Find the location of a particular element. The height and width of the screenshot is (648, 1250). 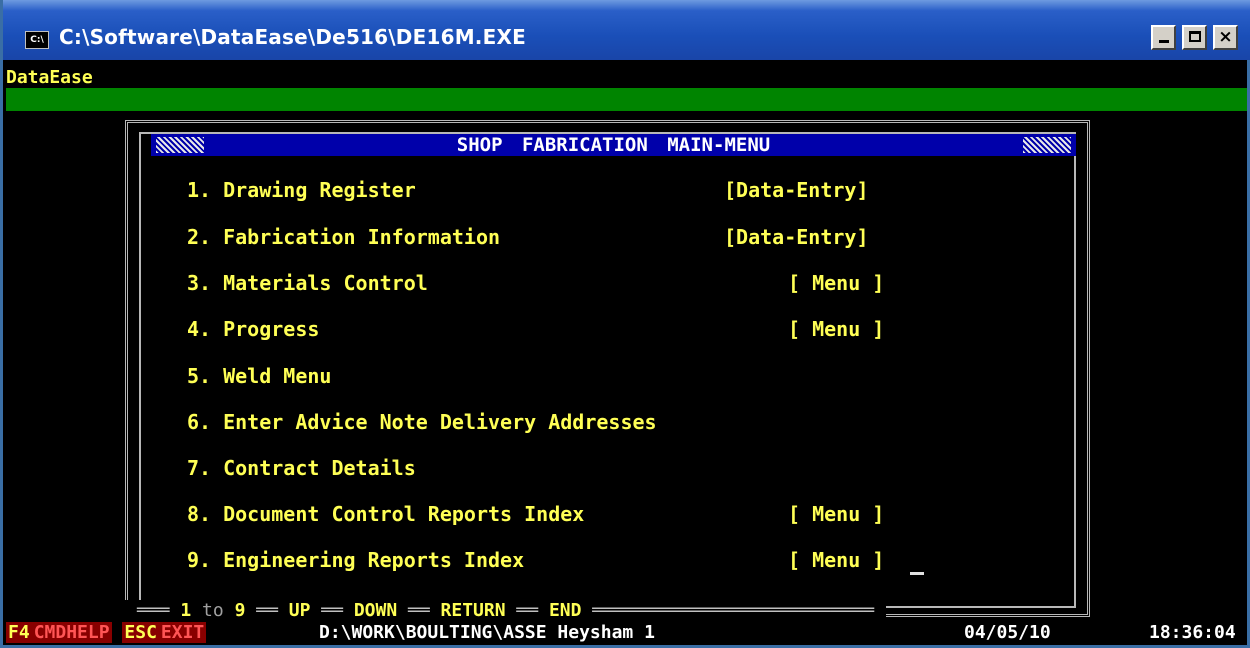

menu-header-bar: SHOP FABRICATION MAIN-MENU is located at coordinates (613, 145).